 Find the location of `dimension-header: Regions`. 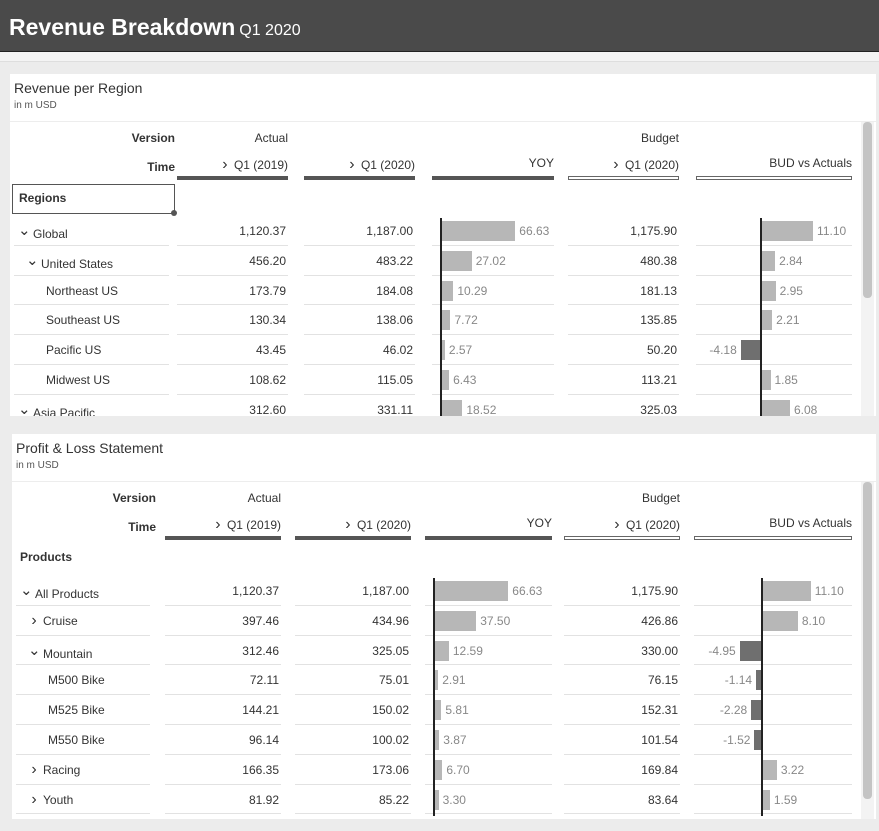

dimension-header: Regions is located at coordinates (94, 200).